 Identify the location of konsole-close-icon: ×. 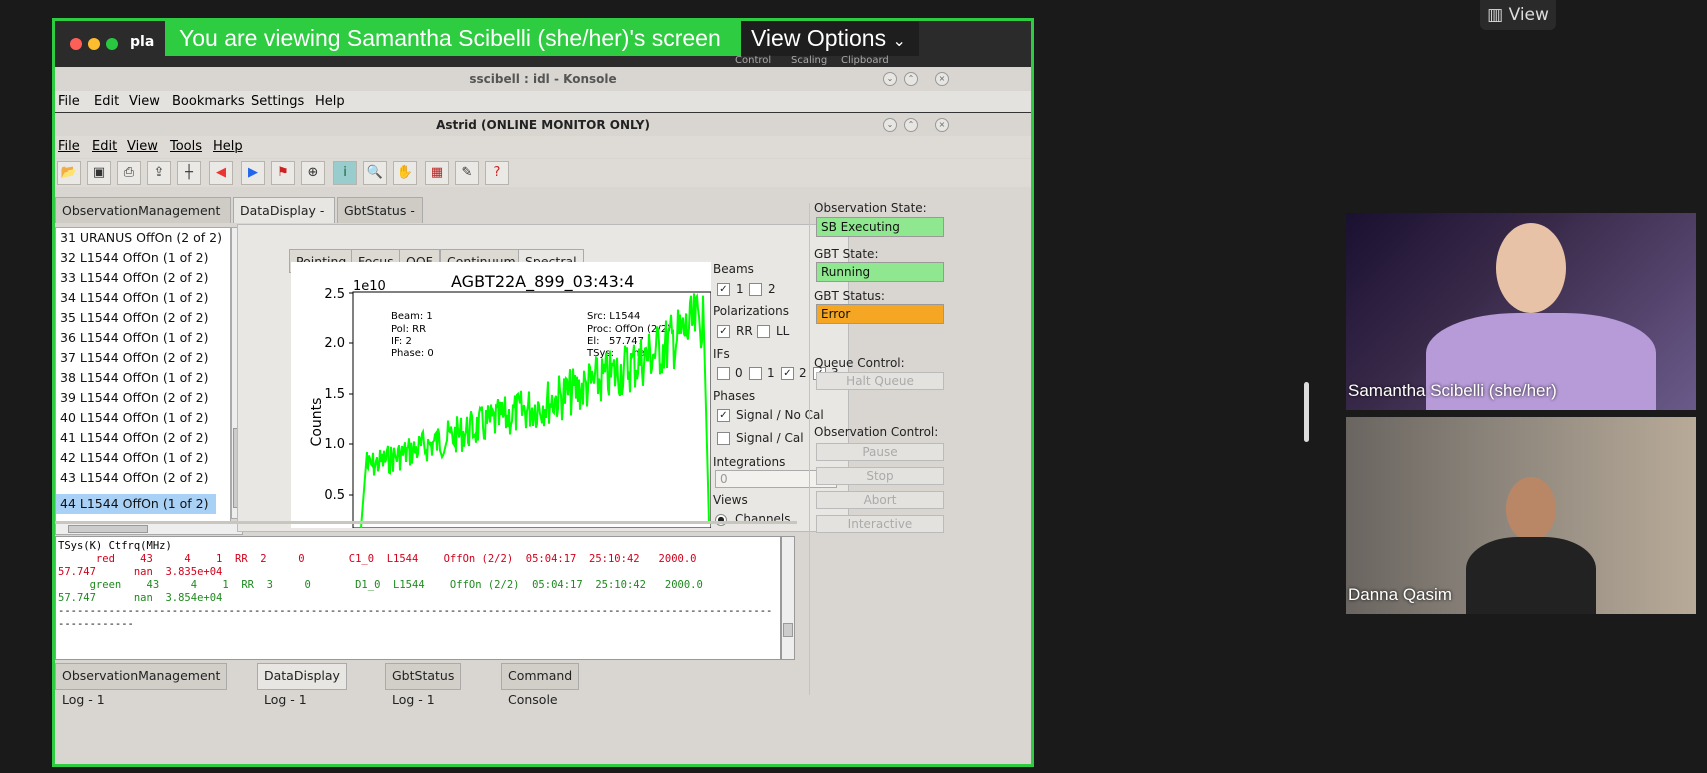
(942, 79).